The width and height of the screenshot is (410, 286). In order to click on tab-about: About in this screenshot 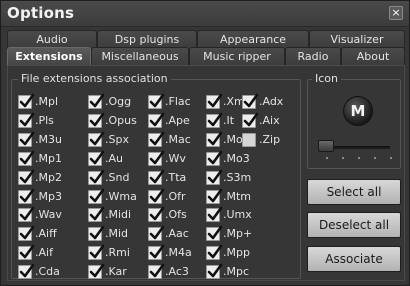, I will do `click(373, 56)`.